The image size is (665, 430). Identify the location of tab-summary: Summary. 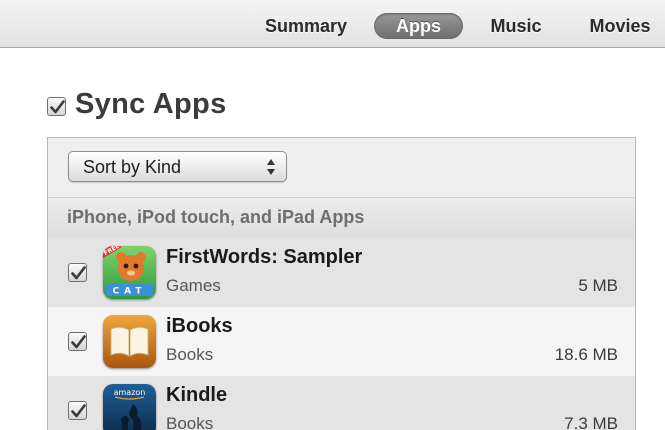
(306, 26).